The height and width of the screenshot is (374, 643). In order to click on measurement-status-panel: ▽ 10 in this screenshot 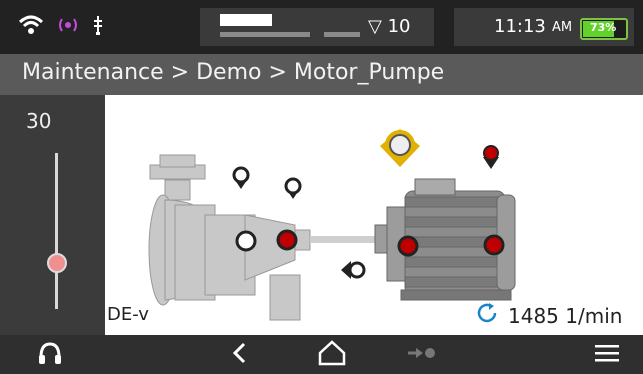, I will do `click(317, 27)`.